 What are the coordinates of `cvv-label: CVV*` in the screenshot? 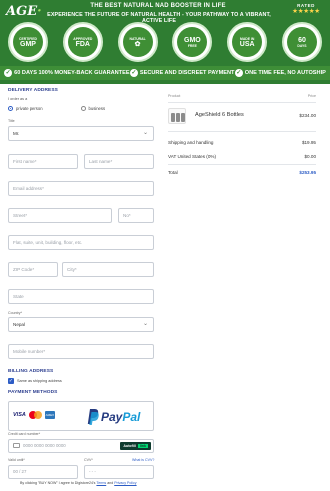 It's located at (88, 460).